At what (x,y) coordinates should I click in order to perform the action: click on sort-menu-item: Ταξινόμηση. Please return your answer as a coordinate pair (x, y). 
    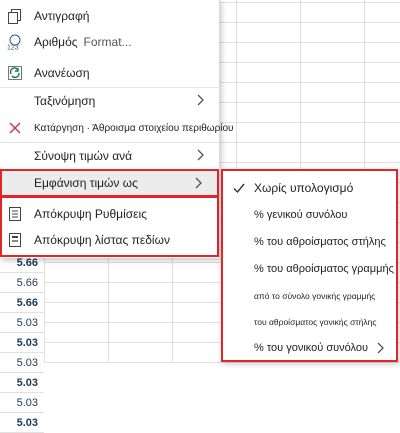
    Looking at the image, I should click on (109, 100).